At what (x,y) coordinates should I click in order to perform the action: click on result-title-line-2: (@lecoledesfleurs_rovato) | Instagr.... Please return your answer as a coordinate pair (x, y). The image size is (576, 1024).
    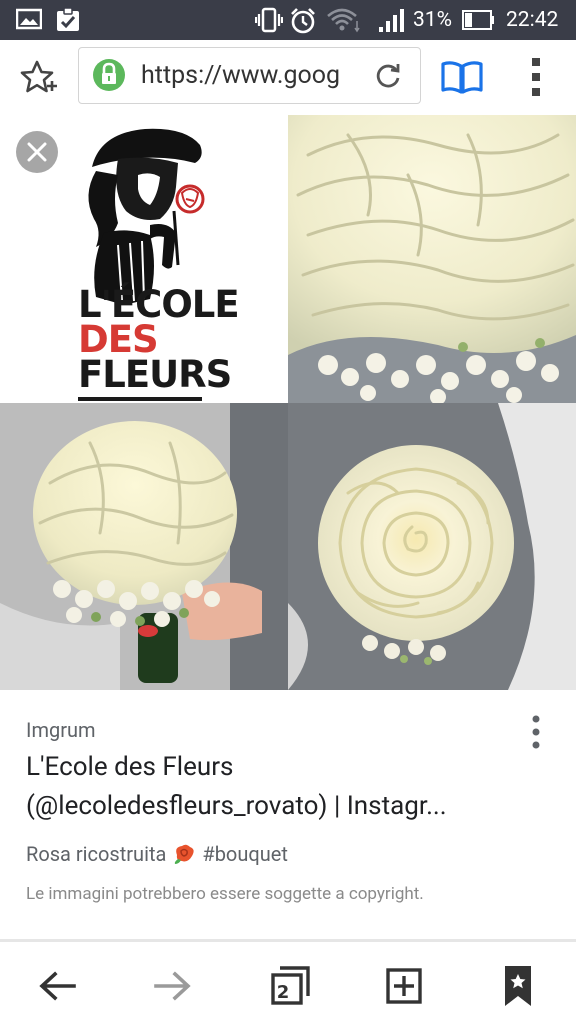
    Looking at the image, I should click on (276, 806).